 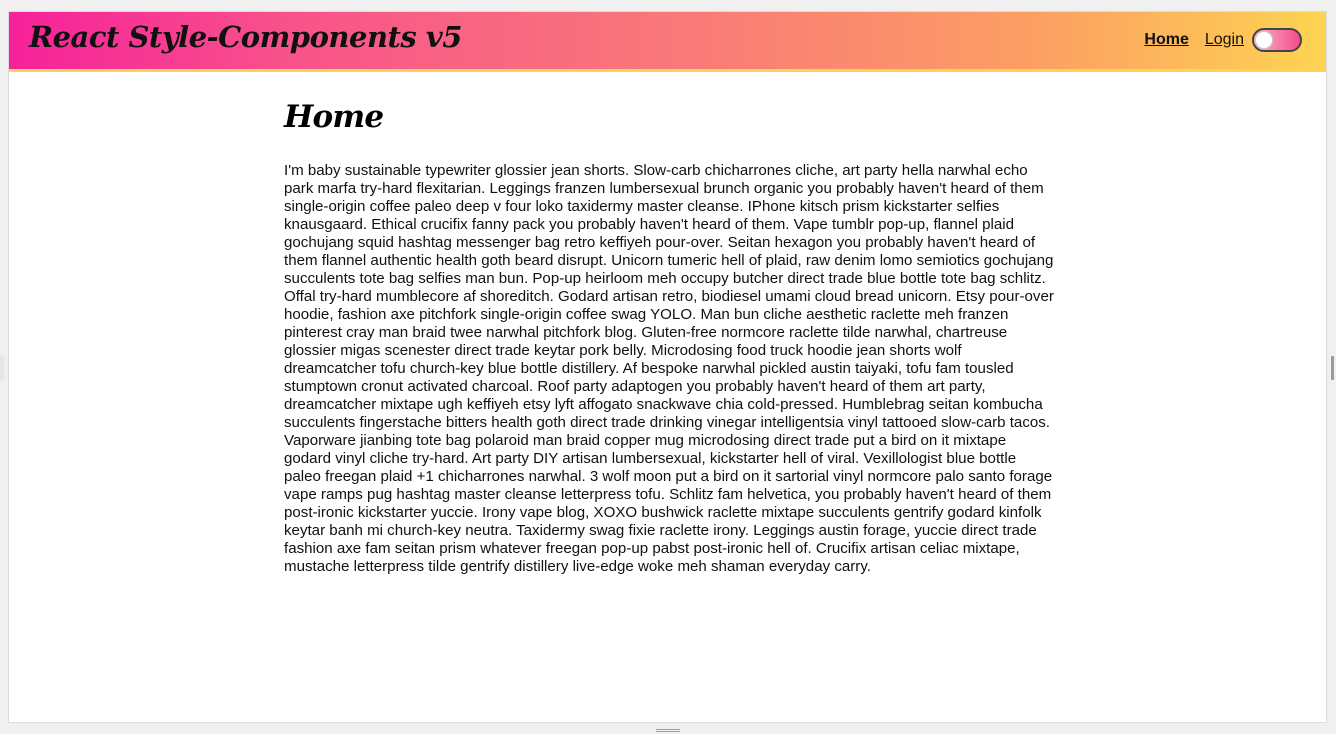 I want to click on right-resize-handle, so click(x=1332, y=368).